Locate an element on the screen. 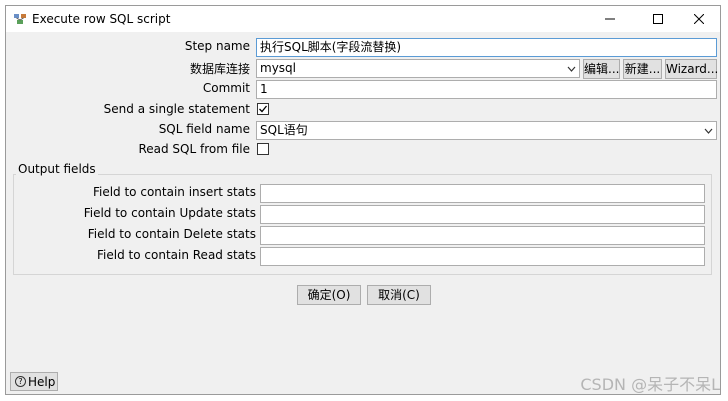 The height and width of the screenshot is (401, 728). delete-stats-label: Field to contain Delete stats is located at coordinates (171, 234).